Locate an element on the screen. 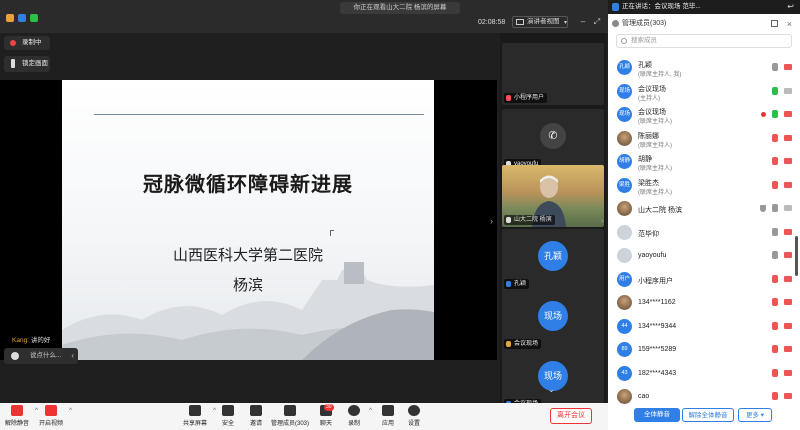  share-screen-icon is located at coordinates (195, 410).